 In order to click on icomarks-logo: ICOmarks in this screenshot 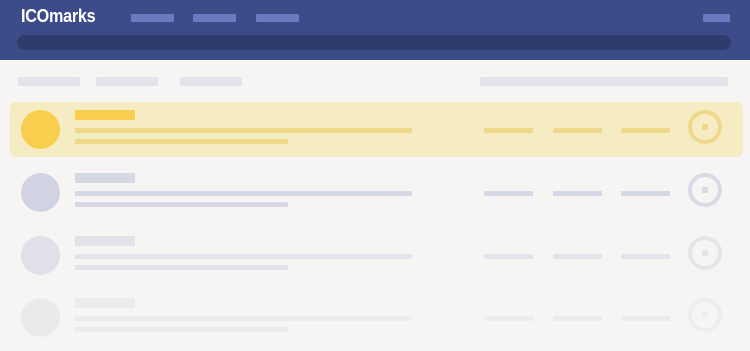, I will do `click(62, 16)`.